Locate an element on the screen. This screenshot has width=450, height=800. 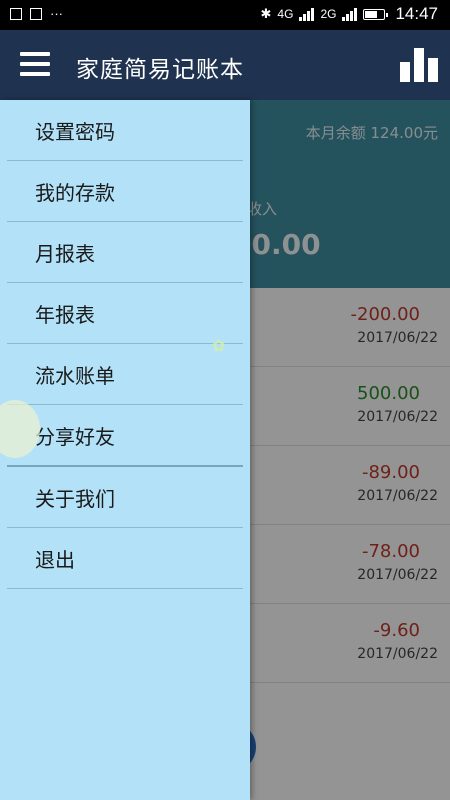
app-title: 家庭简易记账本 is located at coordinates (160, 70).